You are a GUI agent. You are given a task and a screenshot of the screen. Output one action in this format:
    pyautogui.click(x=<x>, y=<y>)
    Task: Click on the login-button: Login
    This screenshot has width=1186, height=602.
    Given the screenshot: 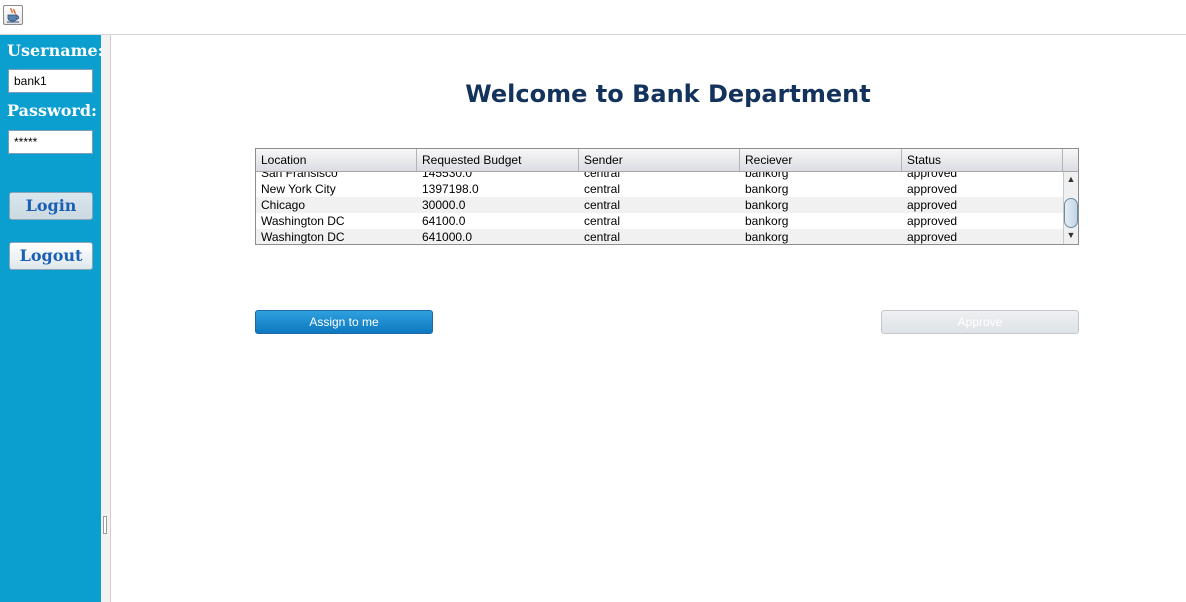 What is the action you would take?
    pyautogui.click(x=51, y=206)
    